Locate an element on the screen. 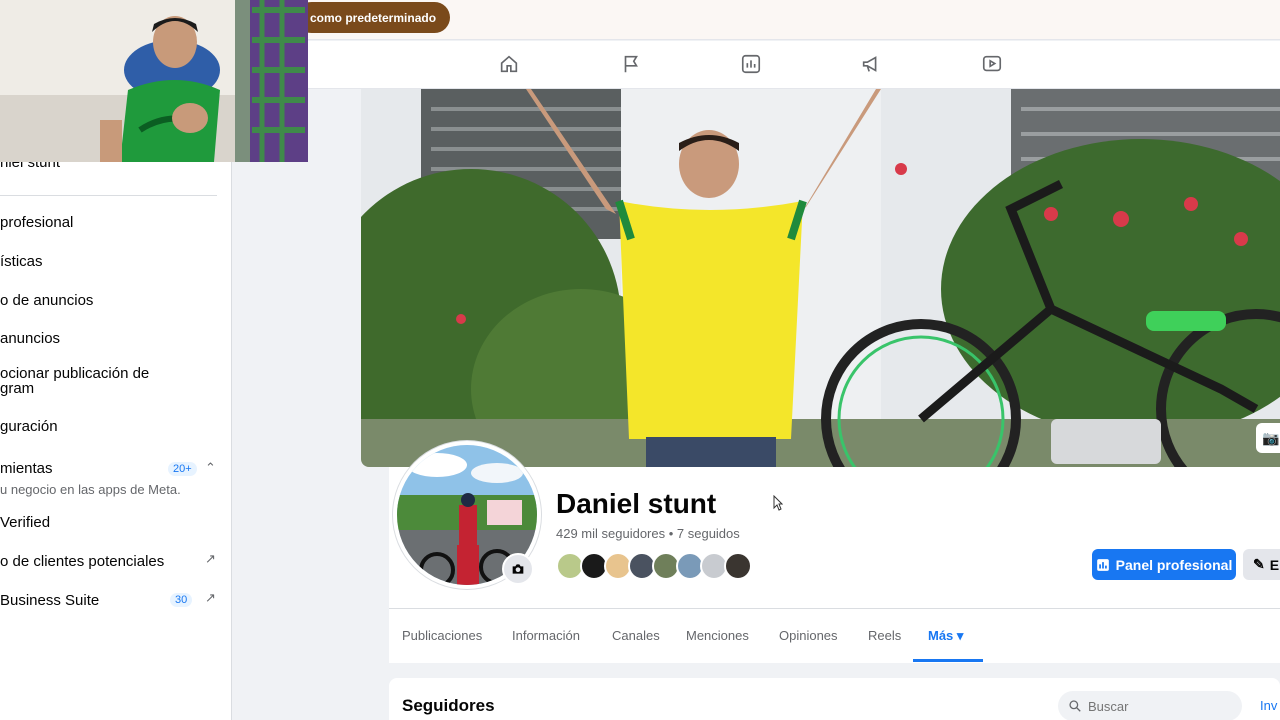  home-icon is located at coordinates (510, 65).